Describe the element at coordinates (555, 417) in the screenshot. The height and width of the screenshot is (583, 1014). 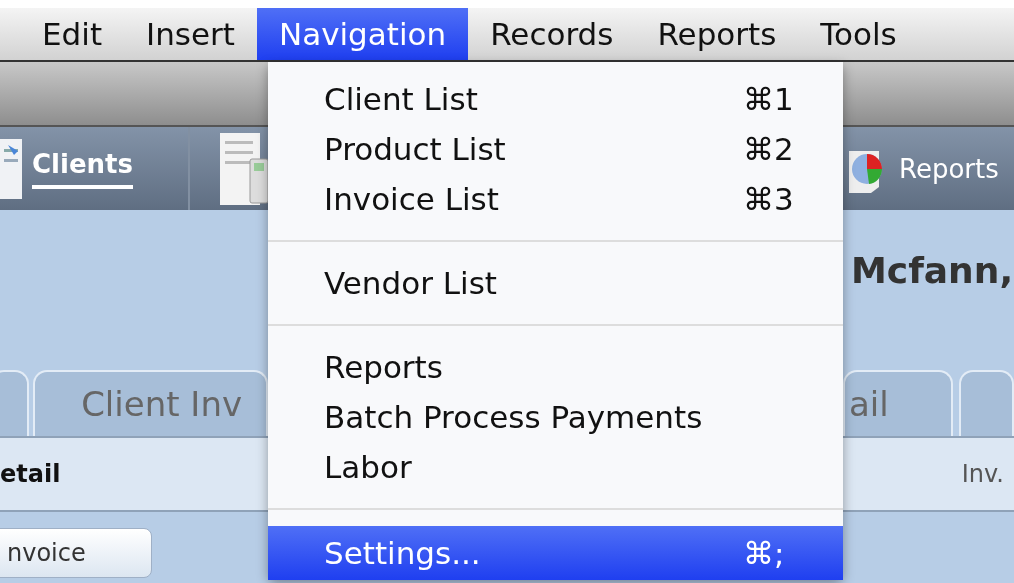
I see `menu-item: Batch Process Payments` at that location.